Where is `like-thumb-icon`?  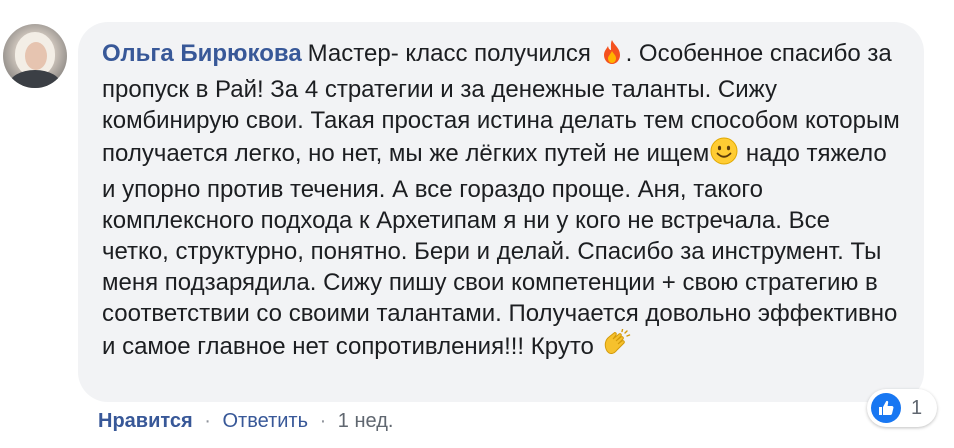 like-thumb-icon is located at coordinates (886, 408).